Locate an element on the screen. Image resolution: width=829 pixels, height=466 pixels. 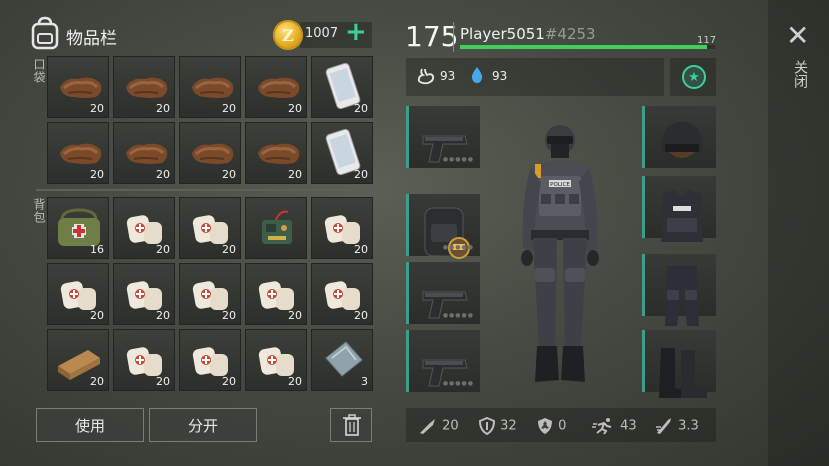
stealth-stat: 3.3 is located at coordinates (676, 426).